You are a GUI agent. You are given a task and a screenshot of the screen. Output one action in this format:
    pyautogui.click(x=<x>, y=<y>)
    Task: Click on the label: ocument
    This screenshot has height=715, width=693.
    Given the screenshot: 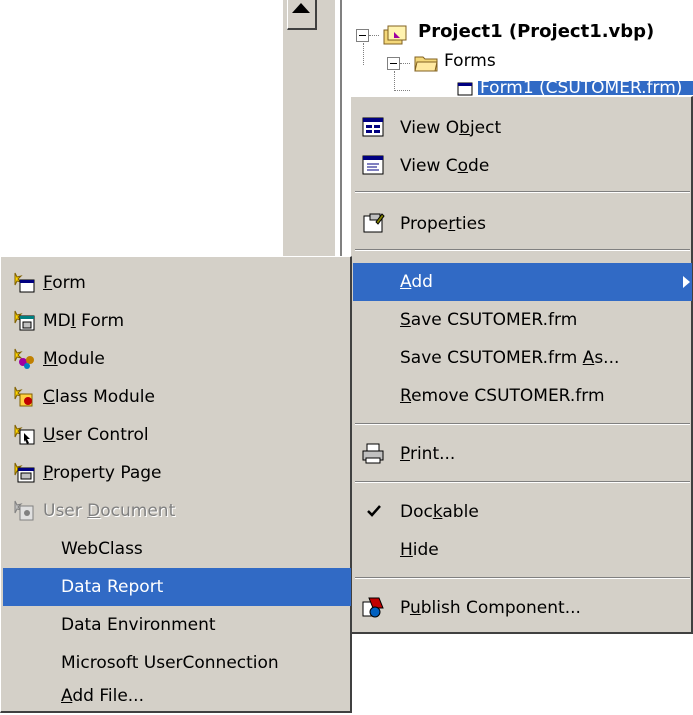 What is the action you would take?
    pyautogui.click(x=138, y=511)
    